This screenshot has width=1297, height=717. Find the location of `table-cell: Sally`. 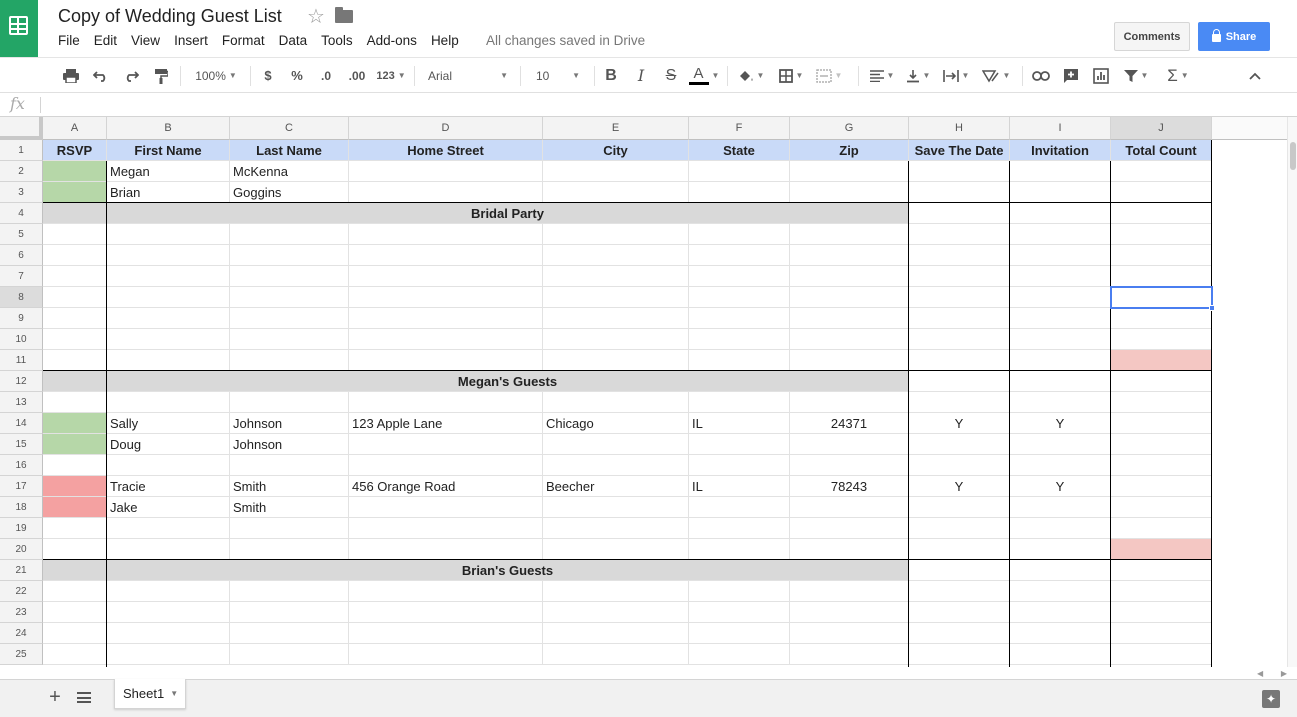

table-cell: Sally is located at coordinates (168, 423).